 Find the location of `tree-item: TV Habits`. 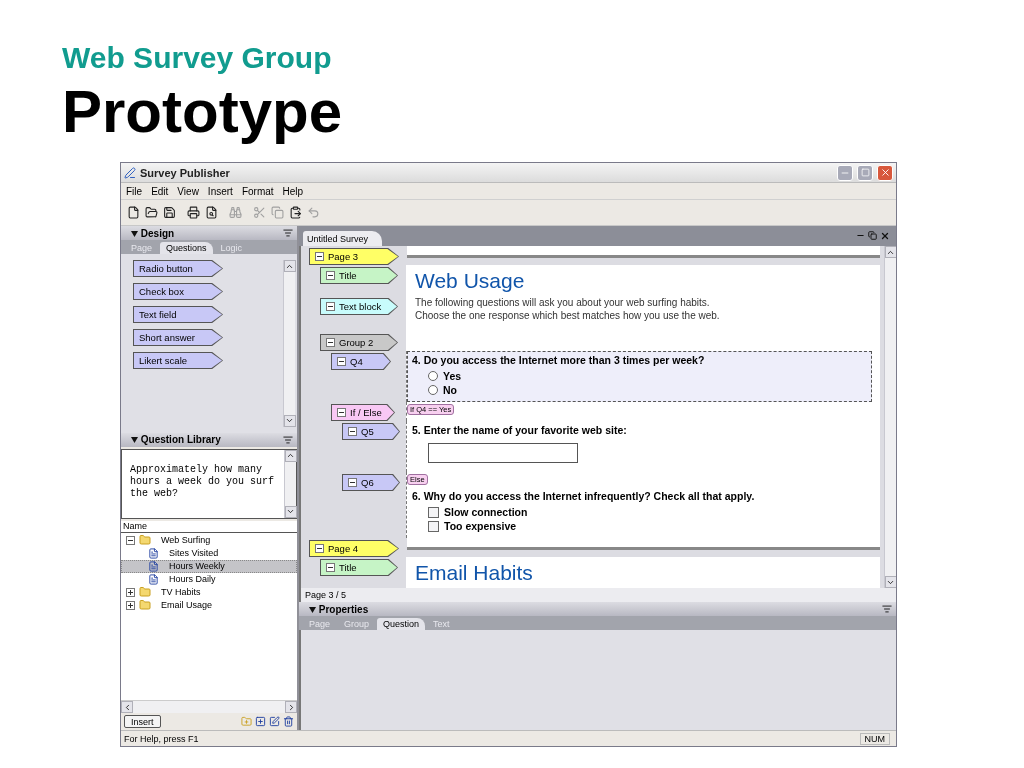

tree-item: TV Habits is located at coordinates (209, 592).